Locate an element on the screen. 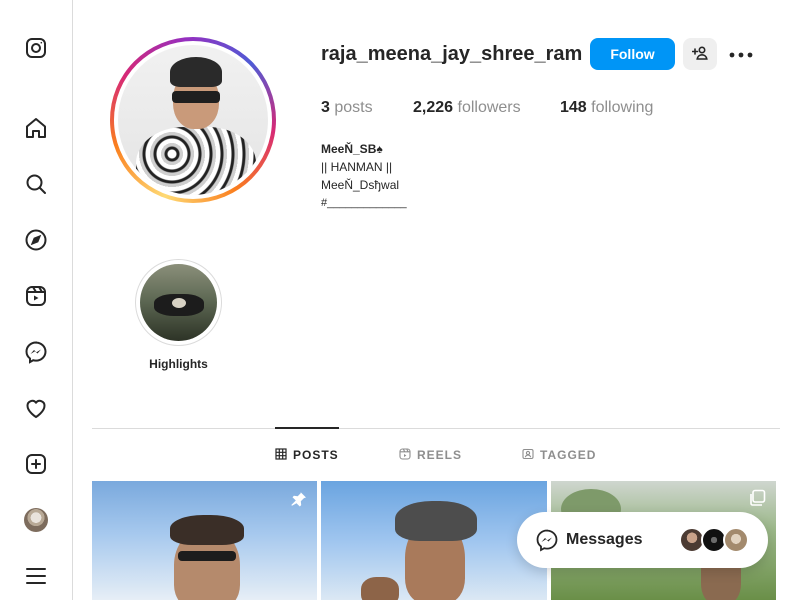 The width and height of the screenshot is (800, 600). following-stat: 148 following is located at coordinates (606, 108).